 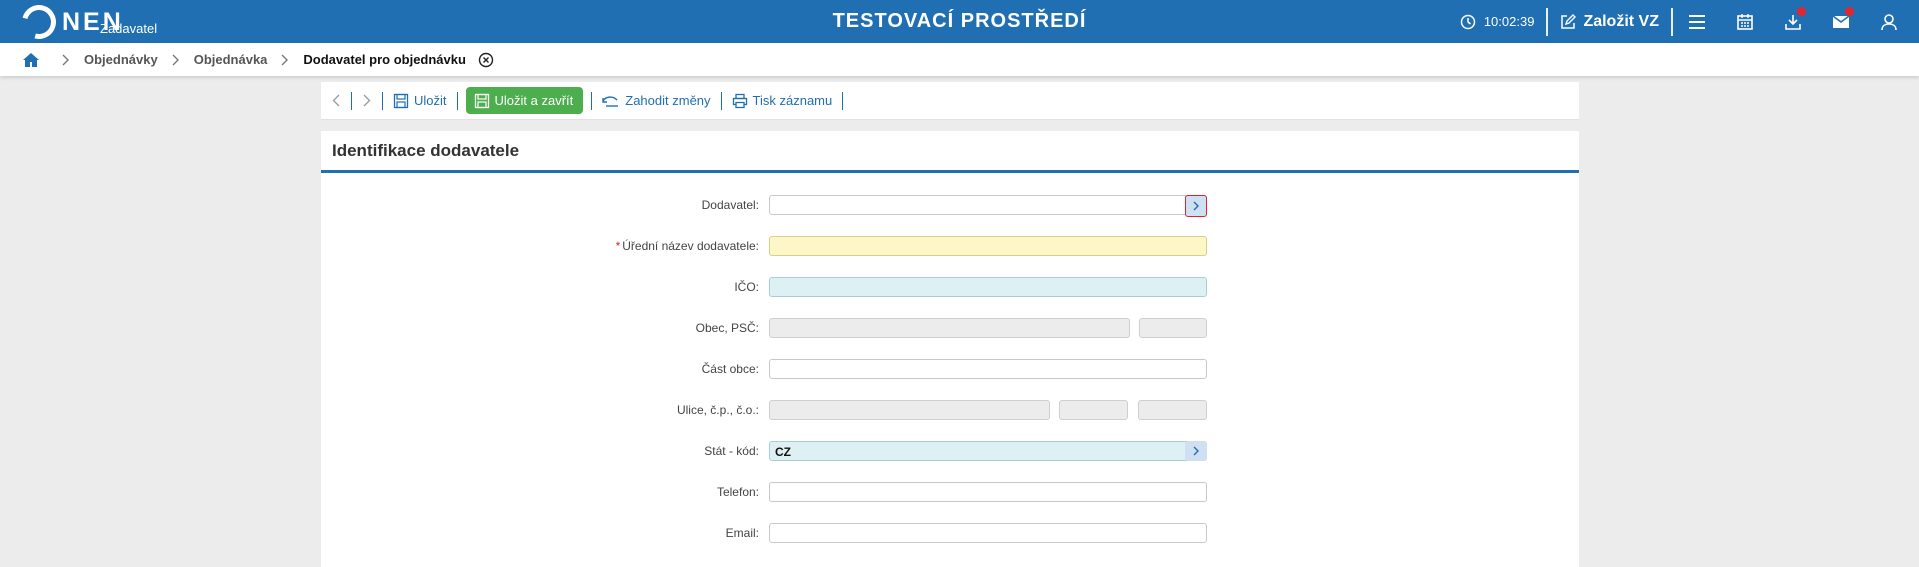 What do you see at coordinates (1093, 410) in the screenshot?
I see `cislo-popisne-input` at bounding box center [1093, 410].